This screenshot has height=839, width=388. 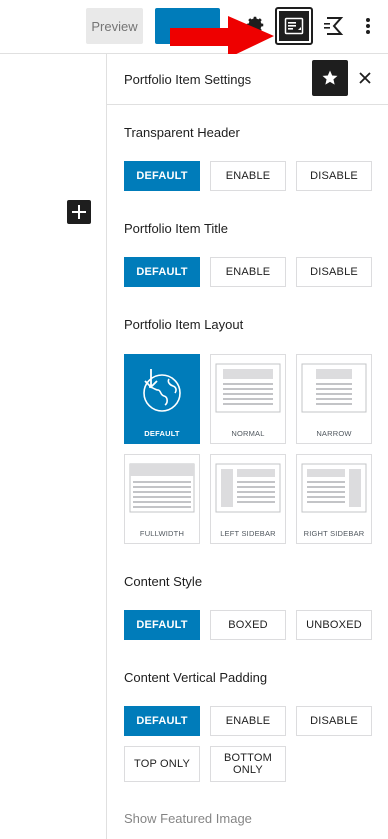 What do you see at coordinates (334, 26) in the screenshot?
I see `plugin-icon` at bounding box center [334, 26].